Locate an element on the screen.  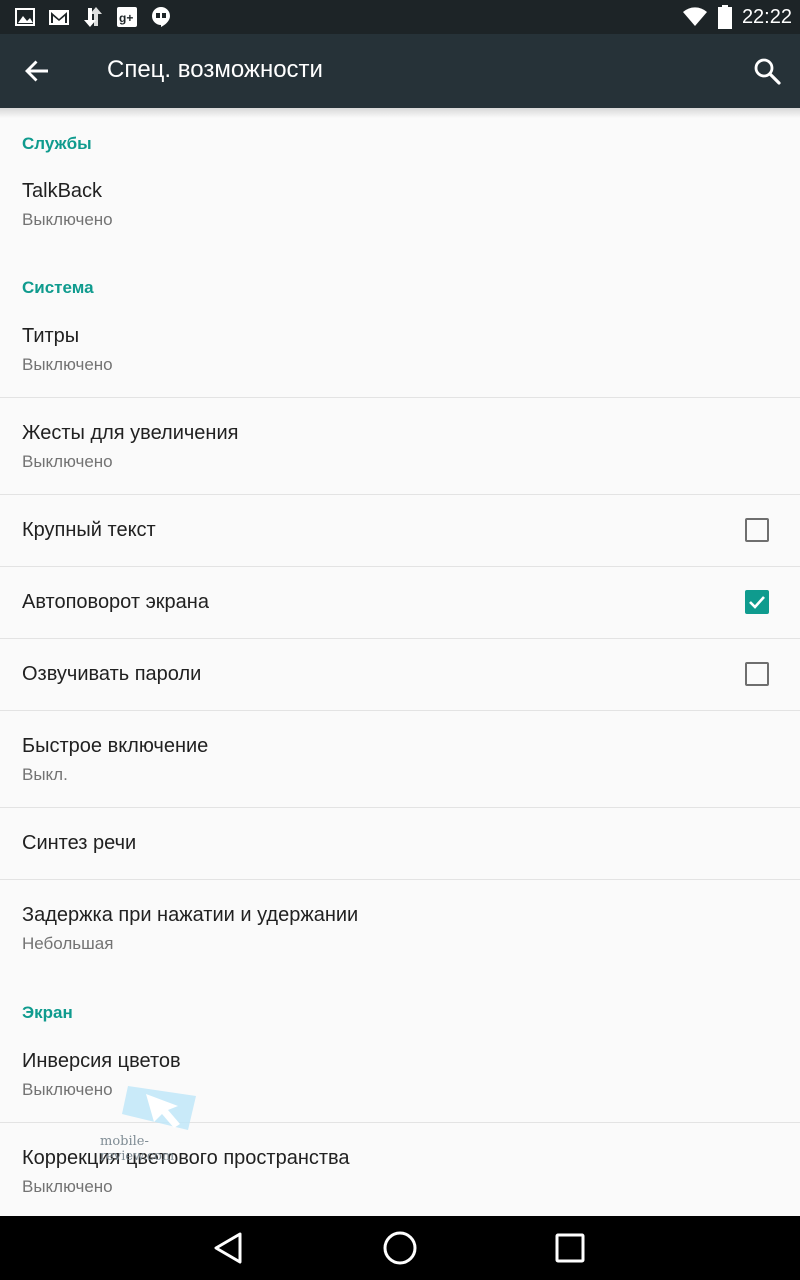
watermark-text: mobile-review.com is located at coordinates (137, 1149).